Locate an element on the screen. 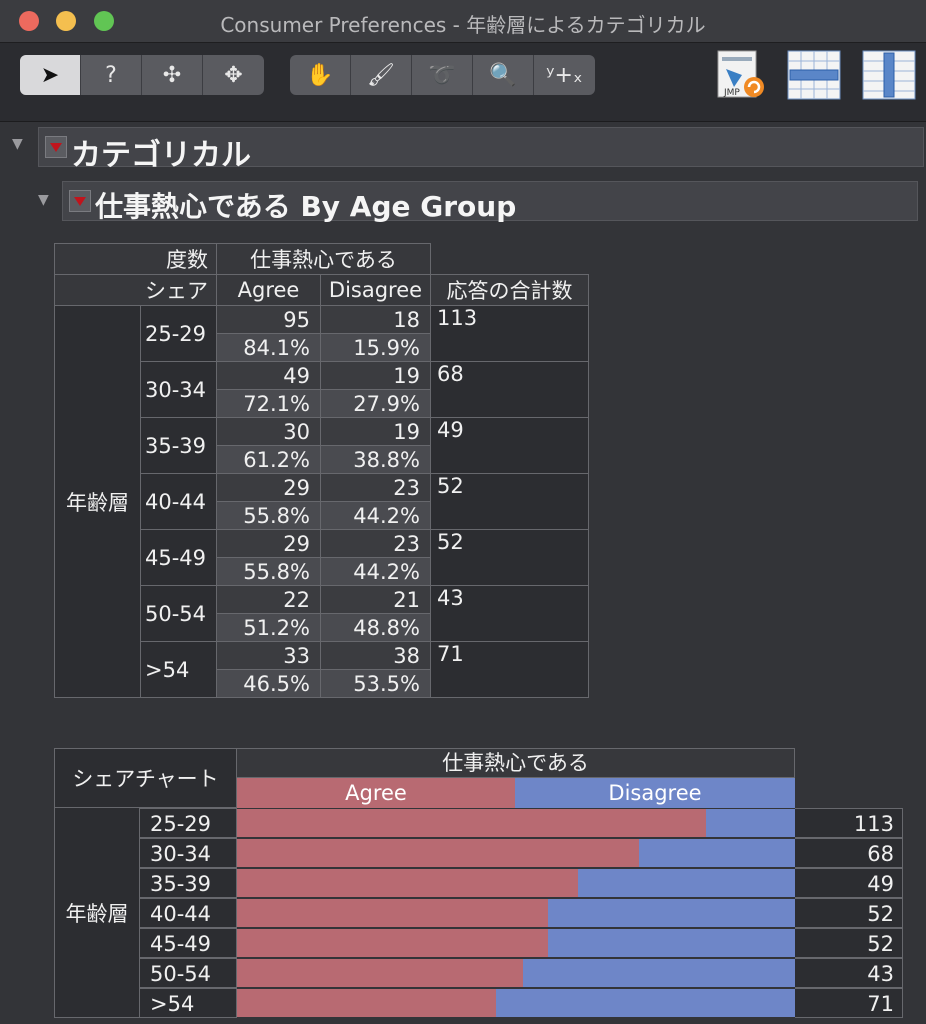 The width and height of the screenshot is (926, 1024). row-total: 49 is located at coordinates (509, 445).